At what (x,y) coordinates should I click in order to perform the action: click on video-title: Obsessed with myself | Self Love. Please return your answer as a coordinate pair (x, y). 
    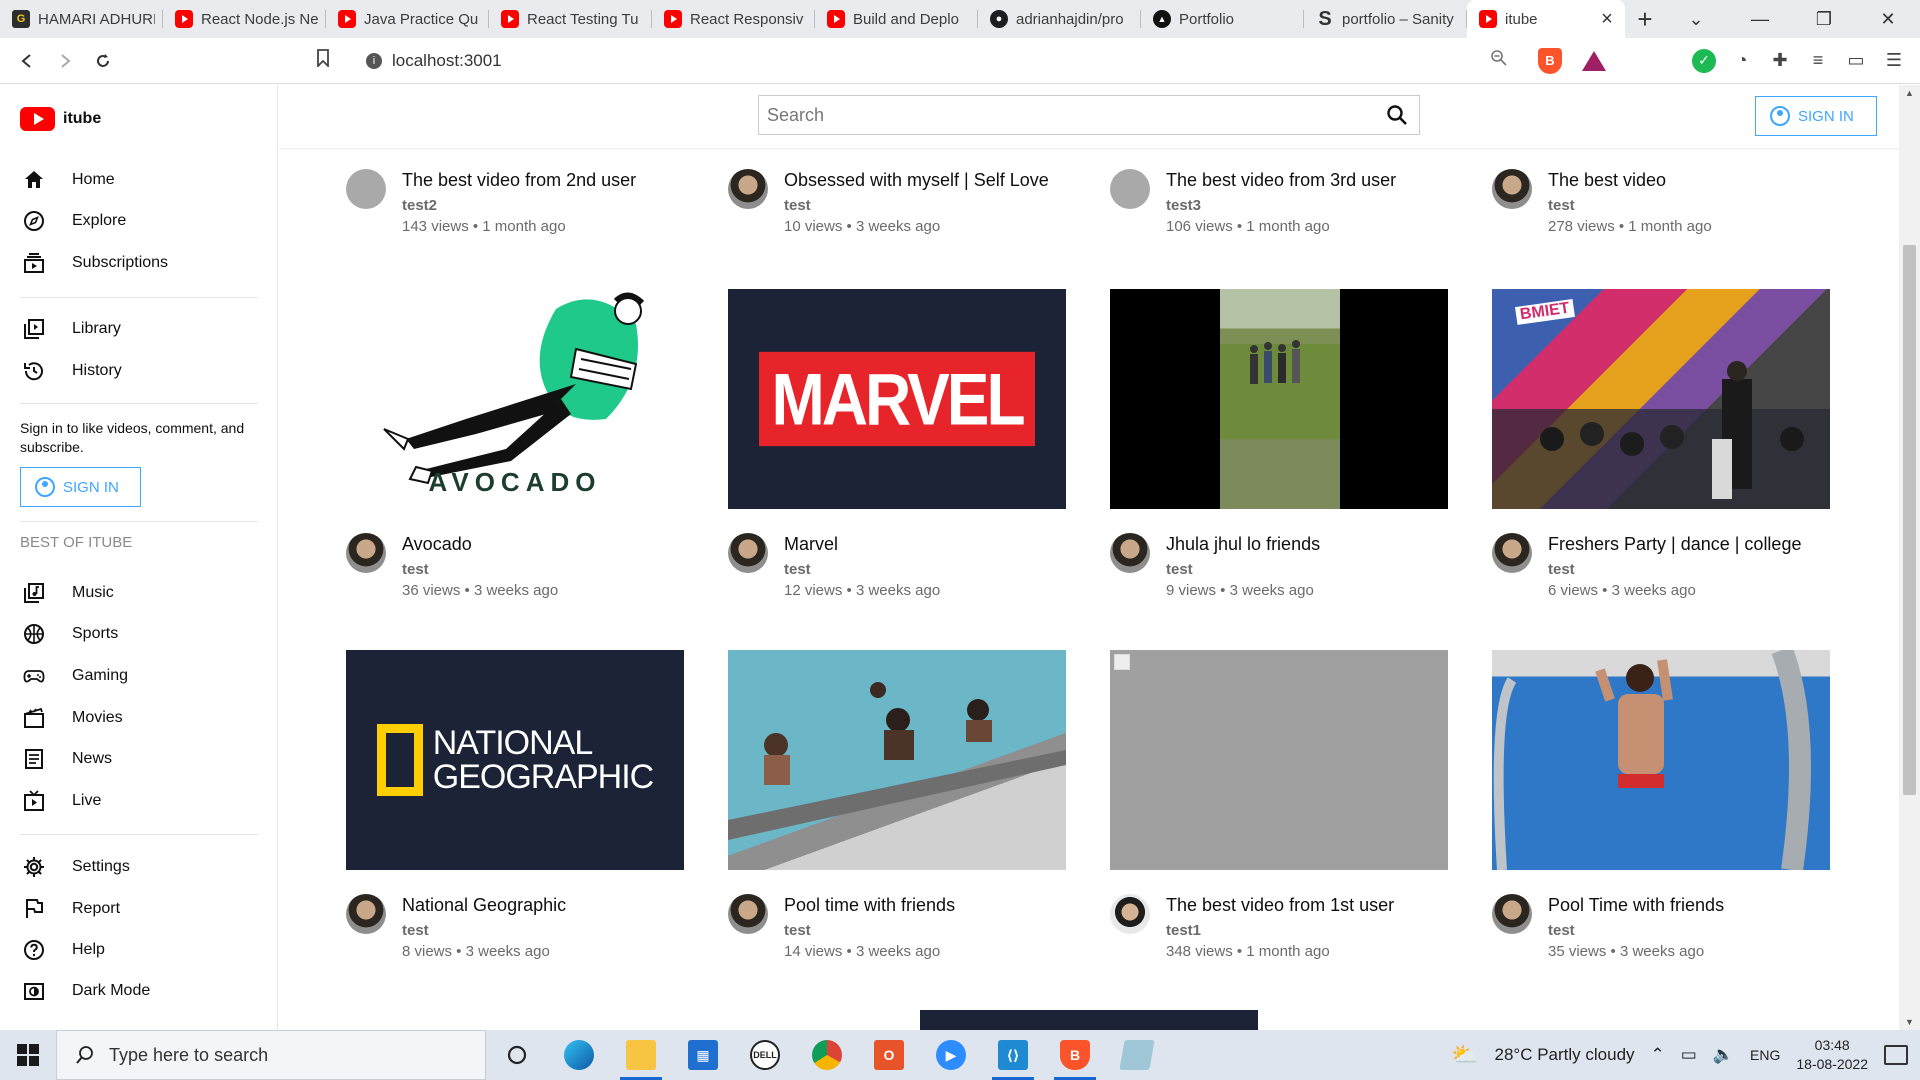
    Looking at the image, I should click on (916, 180).